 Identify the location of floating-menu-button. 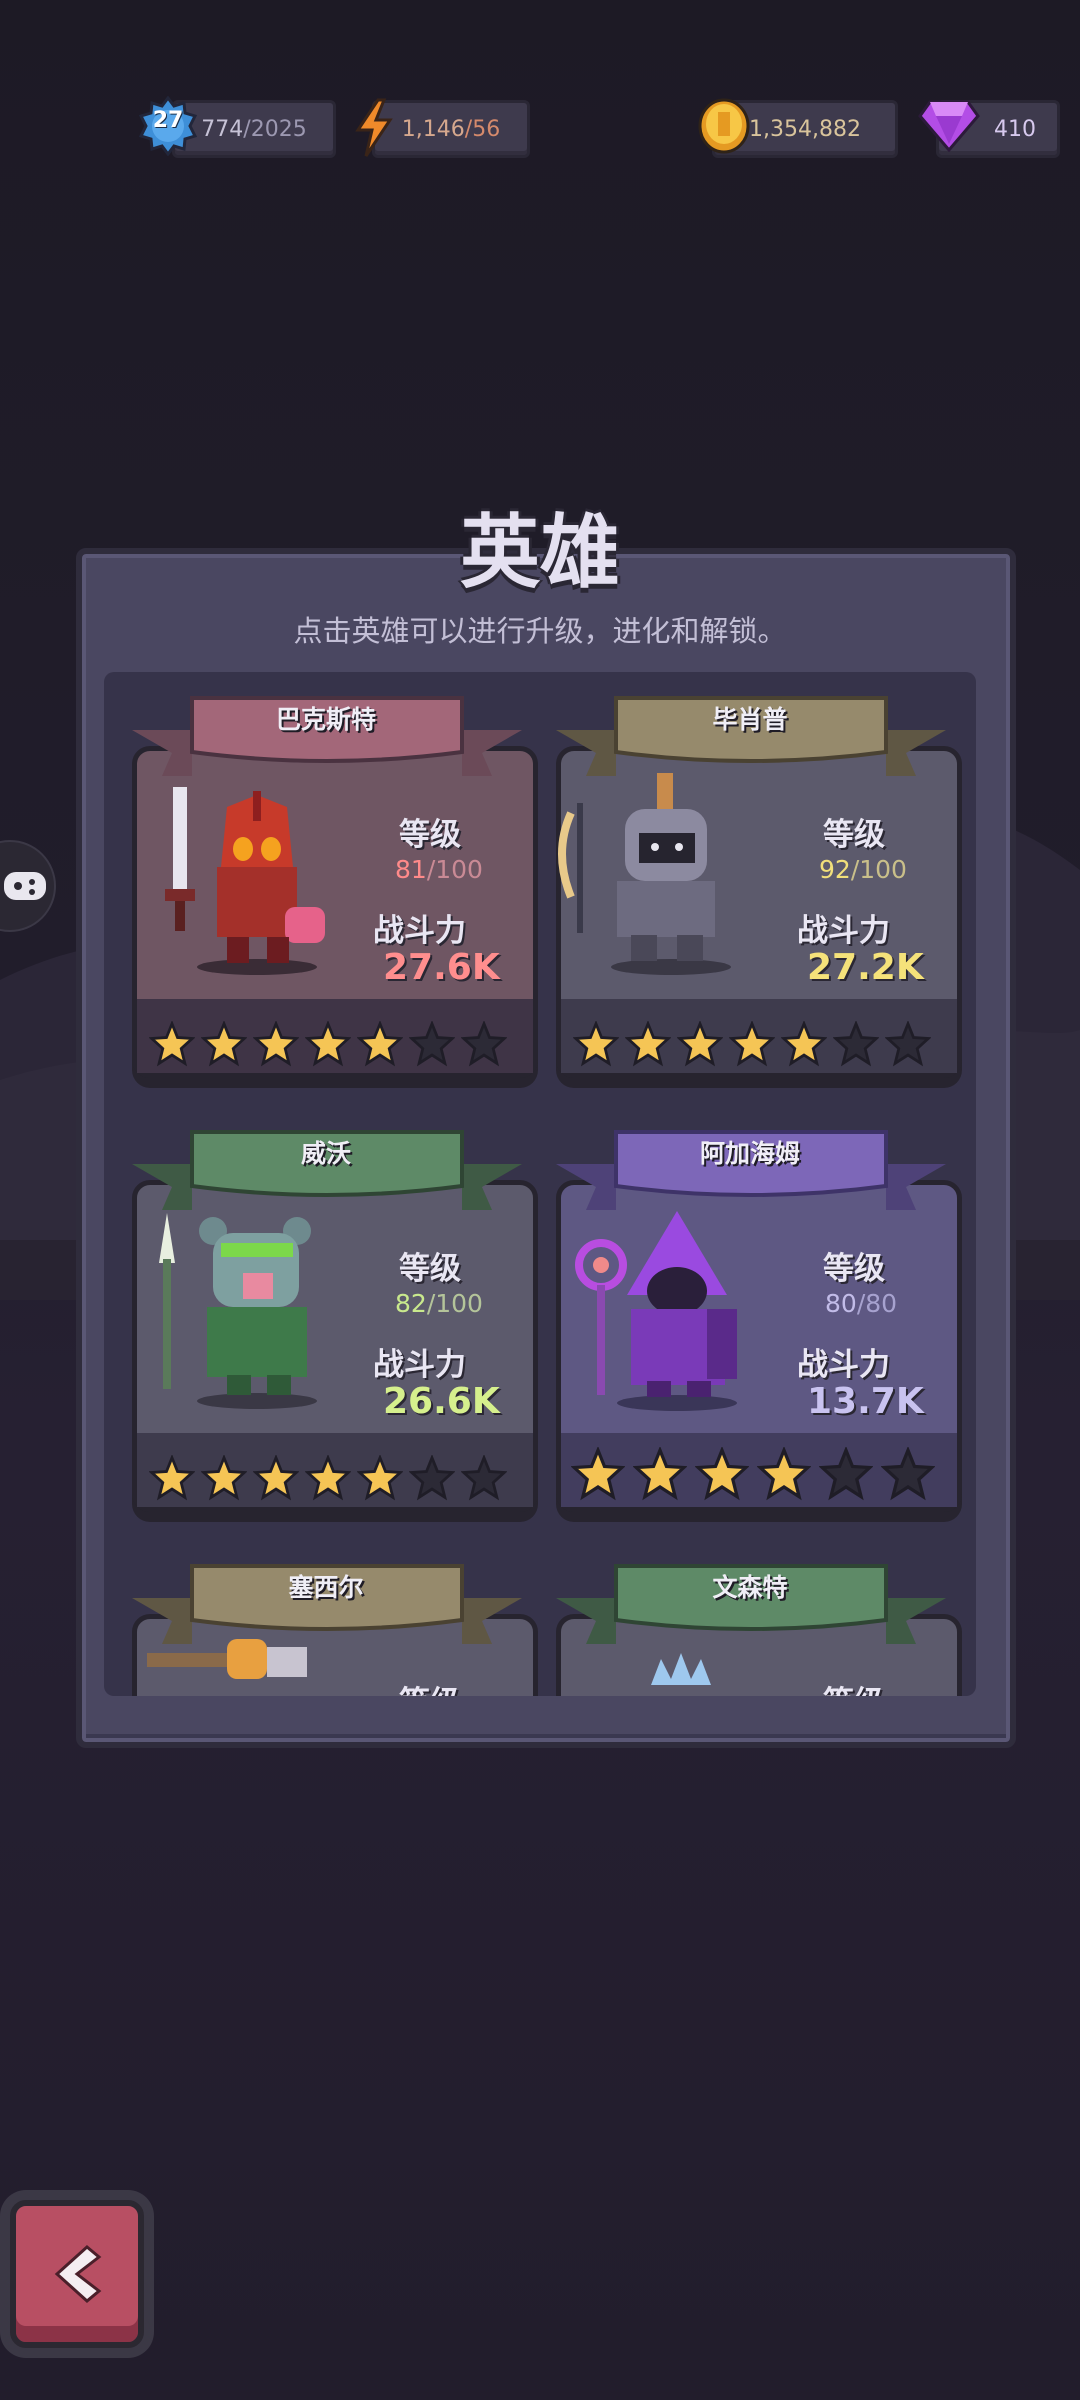
(28, 886).